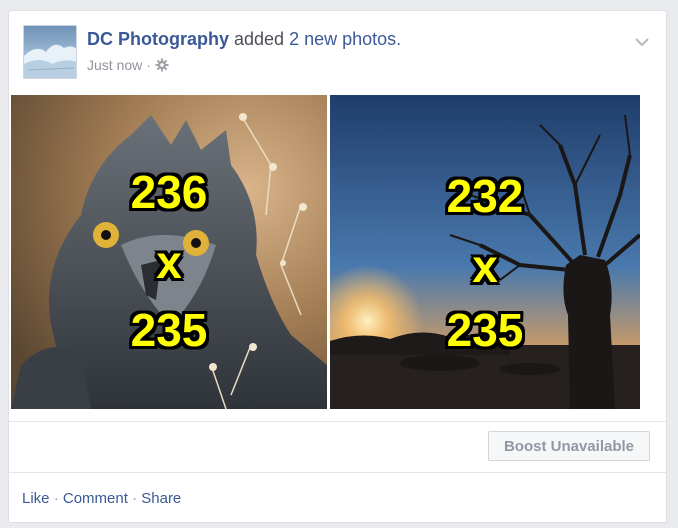 The height and width of the screenshot is (528, 678). Describe the element at coordinates (642, 41) in the screenshot. I see `chevron-down-icon` at that location.